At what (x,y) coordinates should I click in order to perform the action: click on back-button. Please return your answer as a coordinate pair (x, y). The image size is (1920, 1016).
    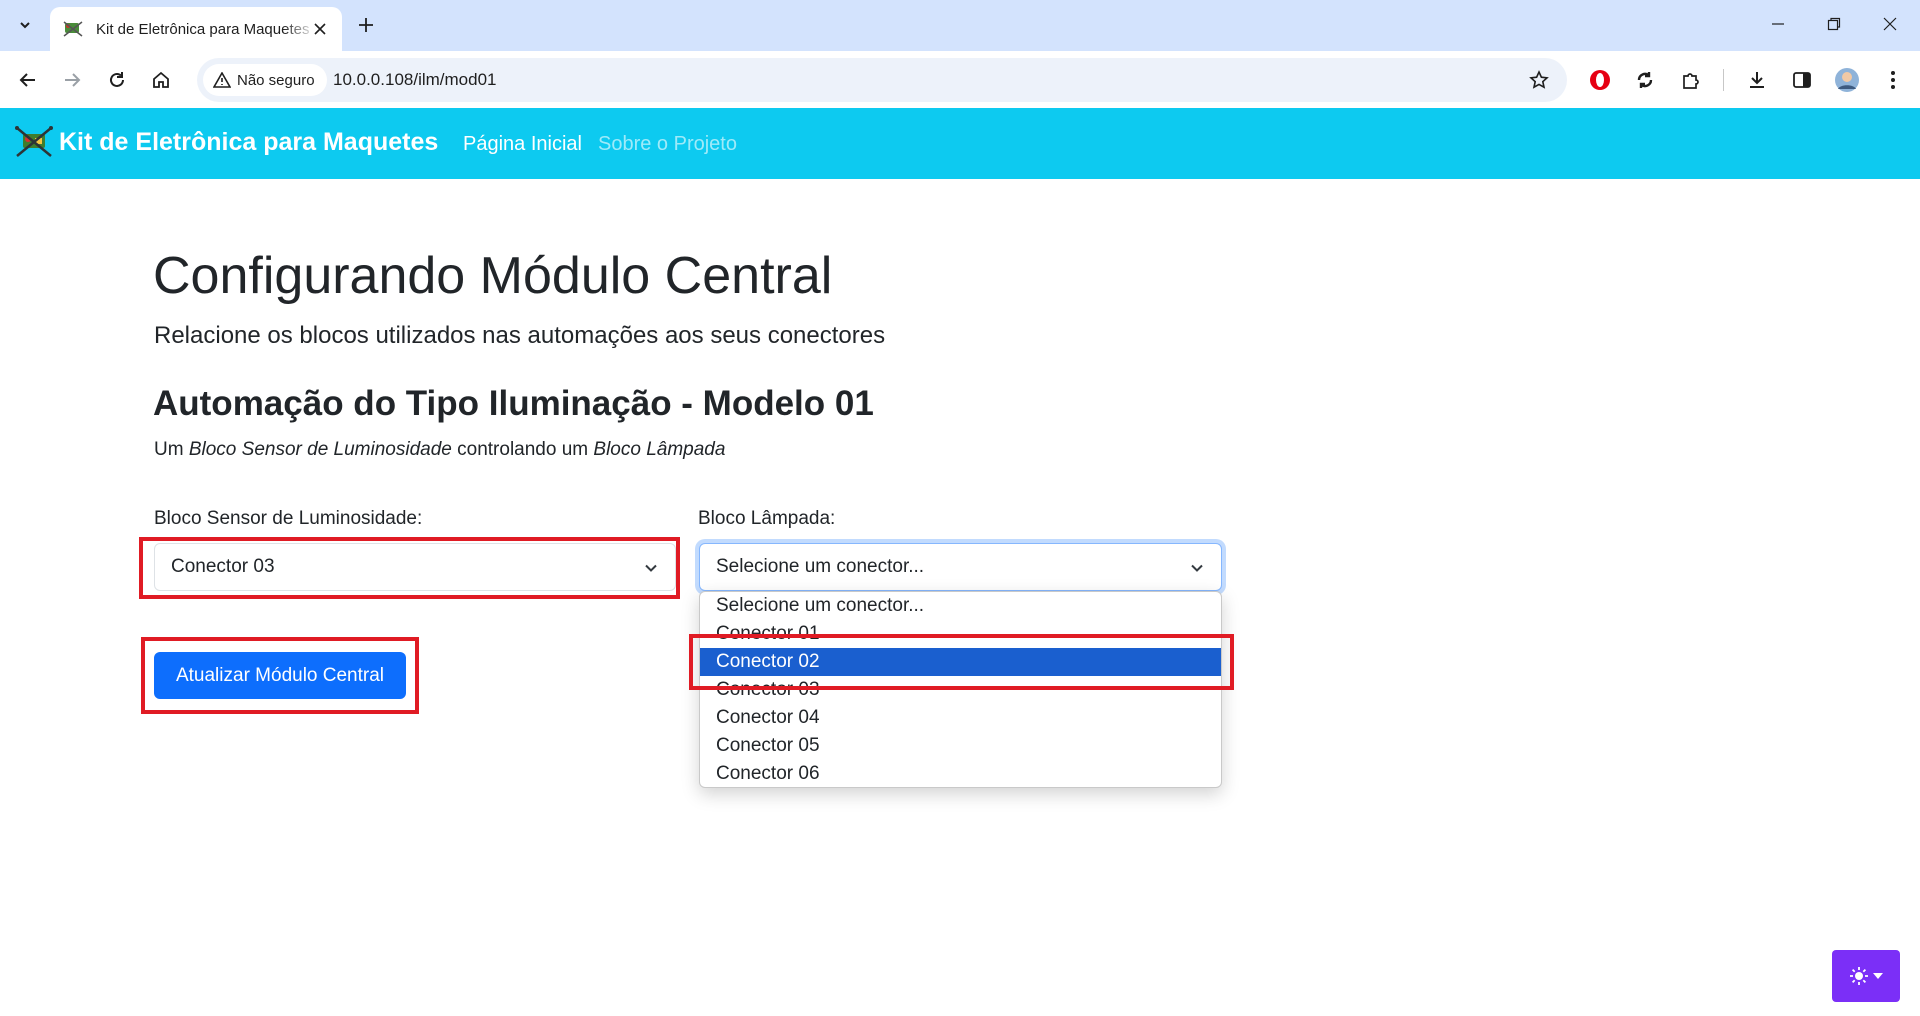
    Looking at the image, I should click on (28, 80).